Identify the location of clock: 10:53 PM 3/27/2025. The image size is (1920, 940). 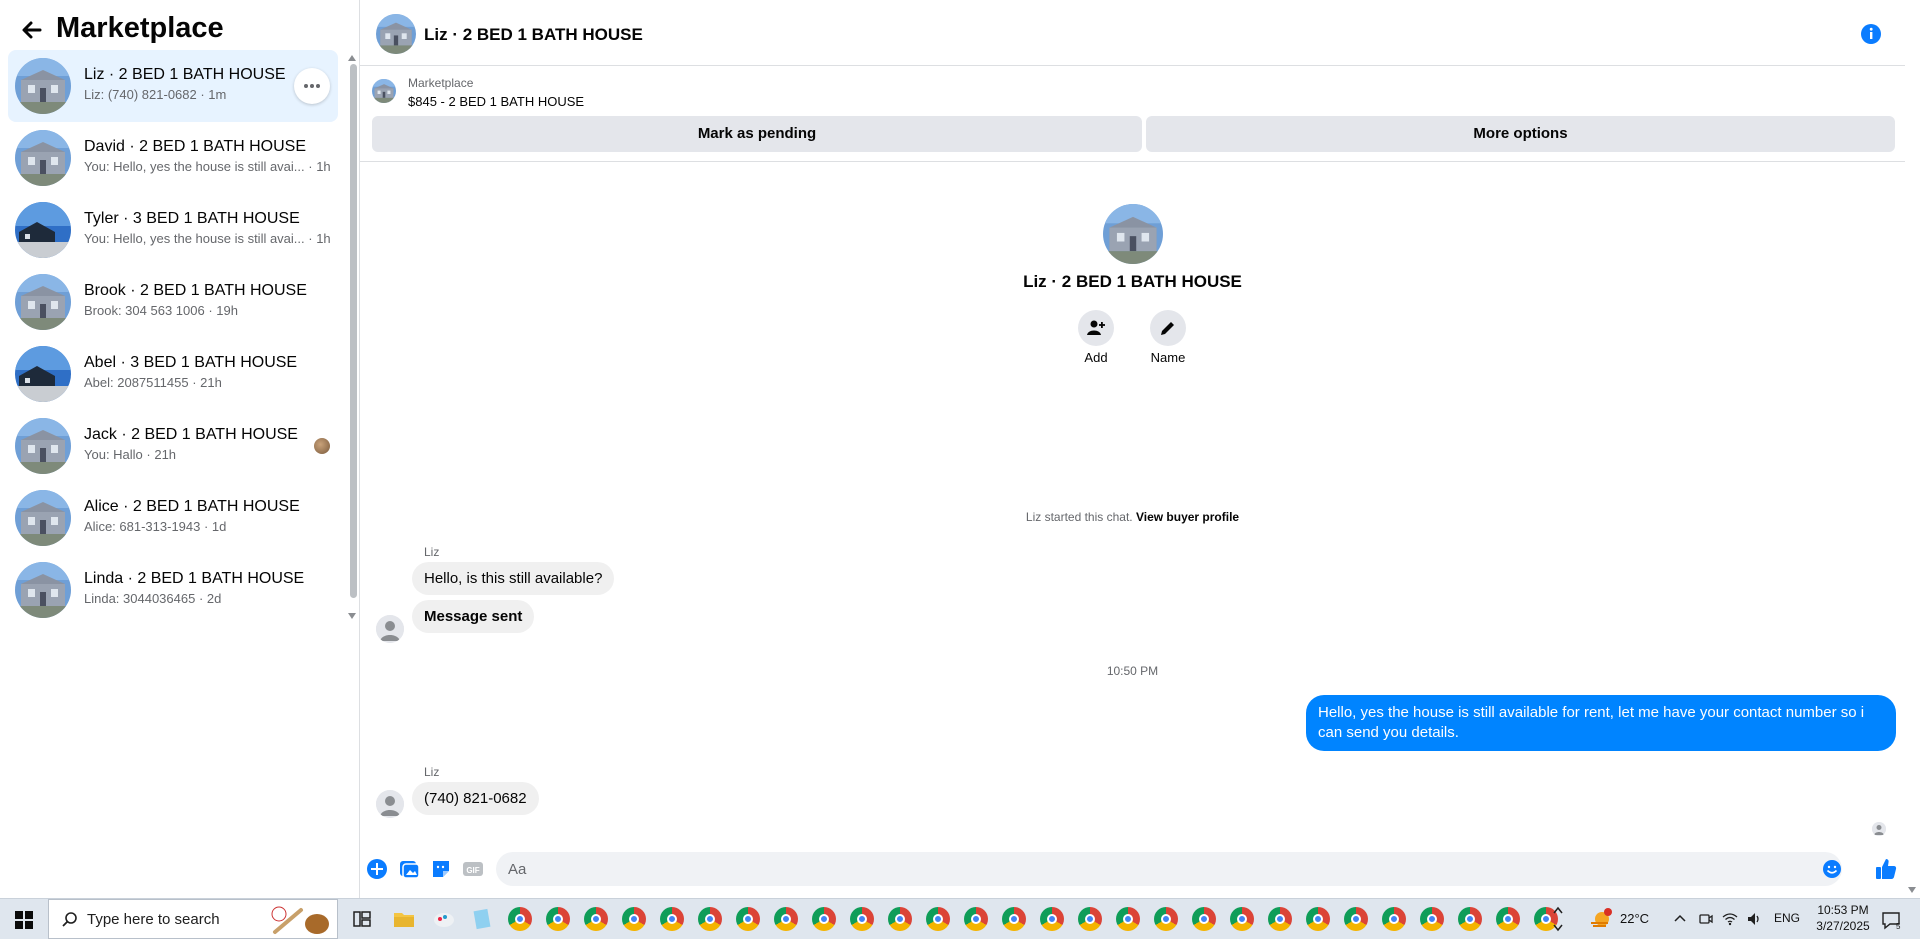
(1843, 918).